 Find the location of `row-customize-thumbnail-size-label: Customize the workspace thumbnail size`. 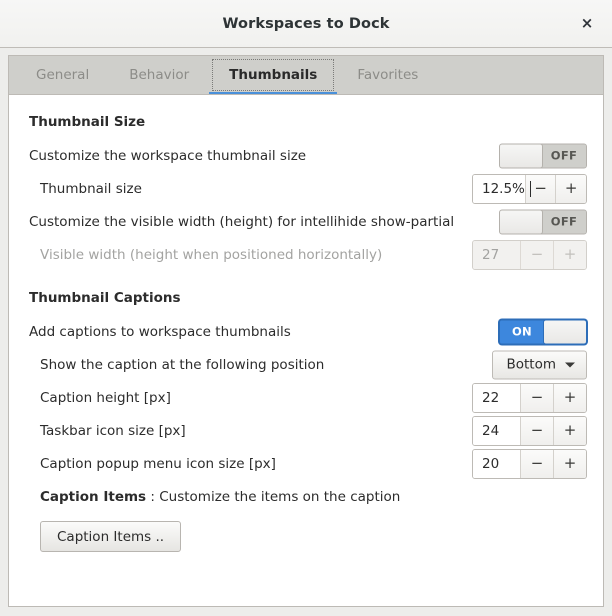

row-customize-thumbnail-size-label: Customize the workspace thumbnail size is located at coordinates (168, 155).